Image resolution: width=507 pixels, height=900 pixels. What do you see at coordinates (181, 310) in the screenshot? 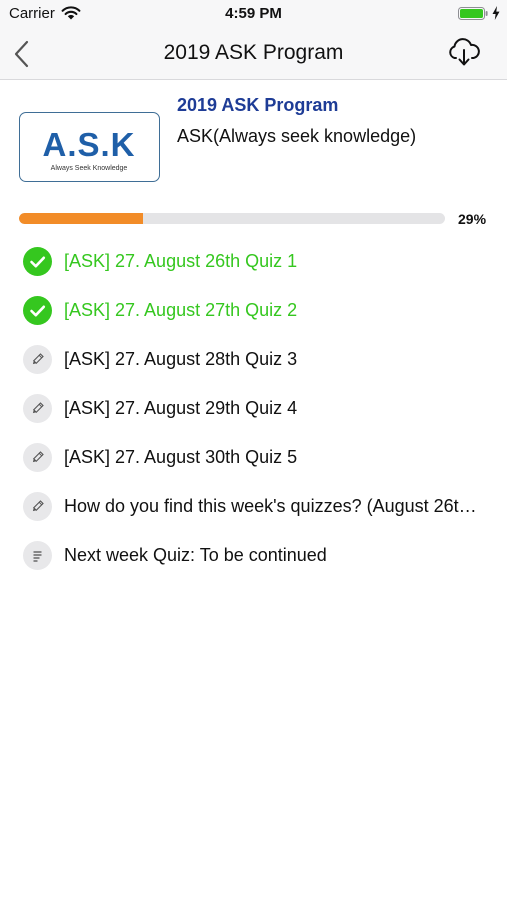
I see `activity-label: [ASK] 27. August 27th Quiz 2` at bounding box center [181, 310].